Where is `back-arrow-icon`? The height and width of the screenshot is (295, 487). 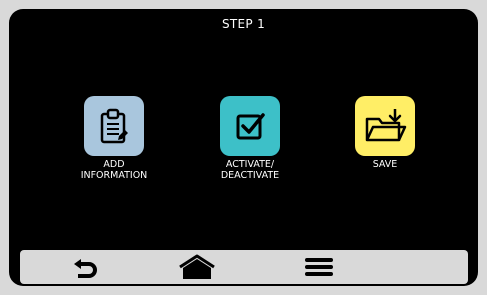
back-arrow-icon is located at coordinates (85, 268).